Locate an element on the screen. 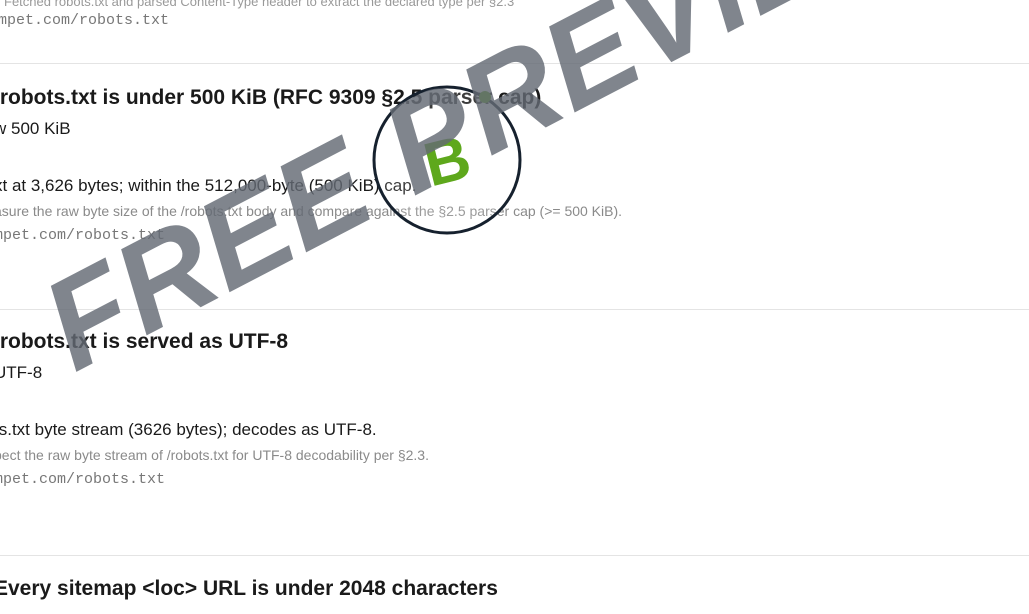 The width and height of the screenshot is (1029, 614). check-url: mpet.com/robots.txt is located at coordinates (83, 479).